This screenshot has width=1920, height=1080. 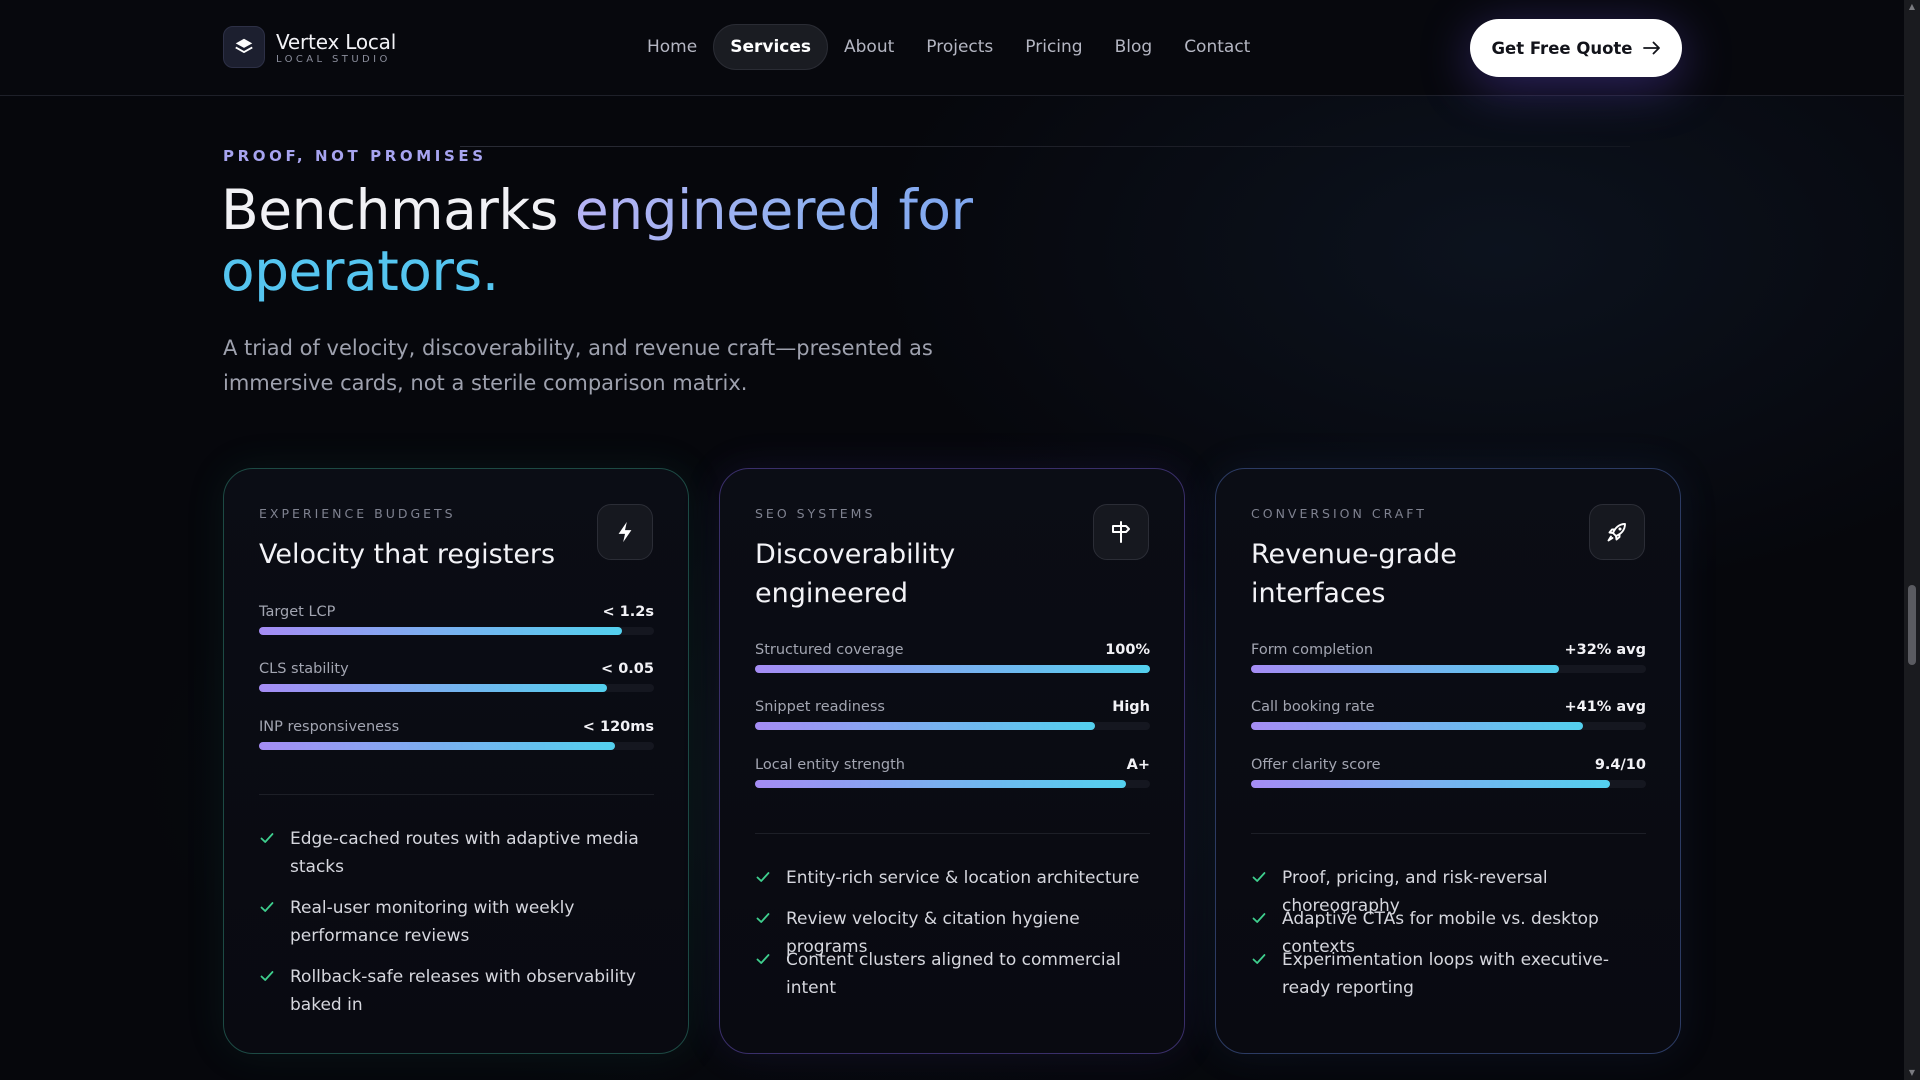 I want to click on card-eyebrow: SEO SYSTEMS, so click(x=815, y=513).